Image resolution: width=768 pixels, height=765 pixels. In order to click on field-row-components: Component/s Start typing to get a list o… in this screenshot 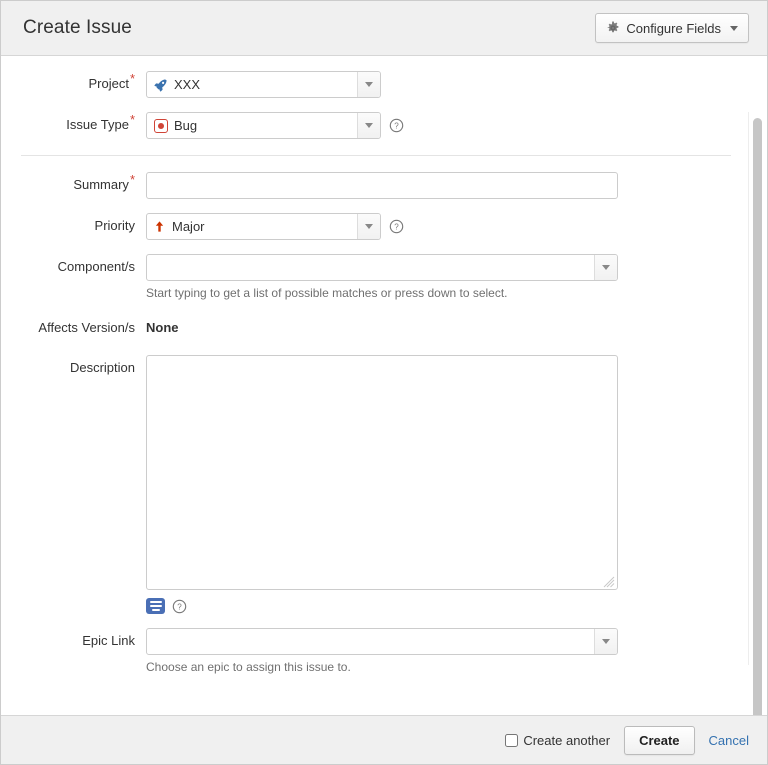, I will do `click(384, 277)`.